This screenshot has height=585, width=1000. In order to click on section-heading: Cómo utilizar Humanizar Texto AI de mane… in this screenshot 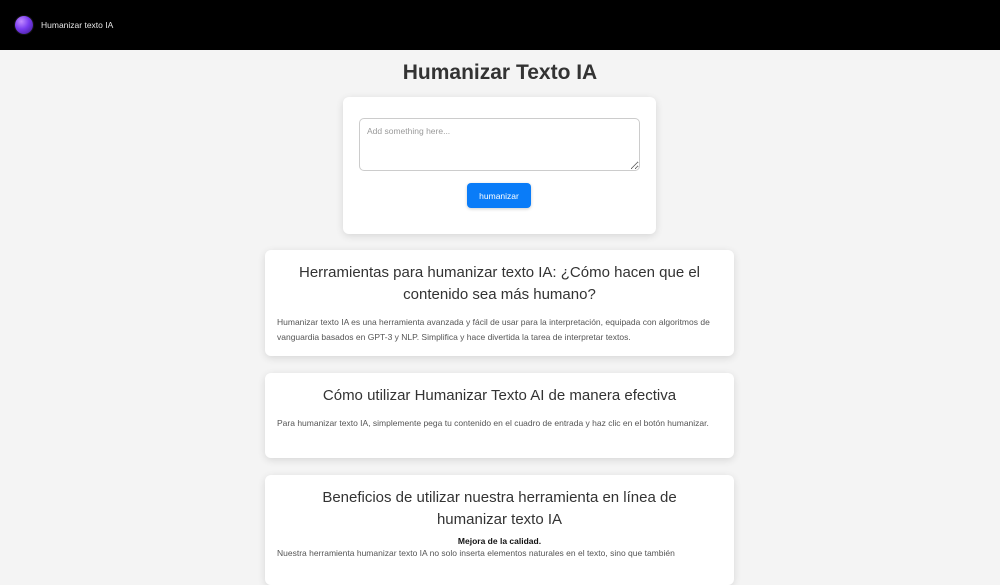, I will do `click(499, 395)`.